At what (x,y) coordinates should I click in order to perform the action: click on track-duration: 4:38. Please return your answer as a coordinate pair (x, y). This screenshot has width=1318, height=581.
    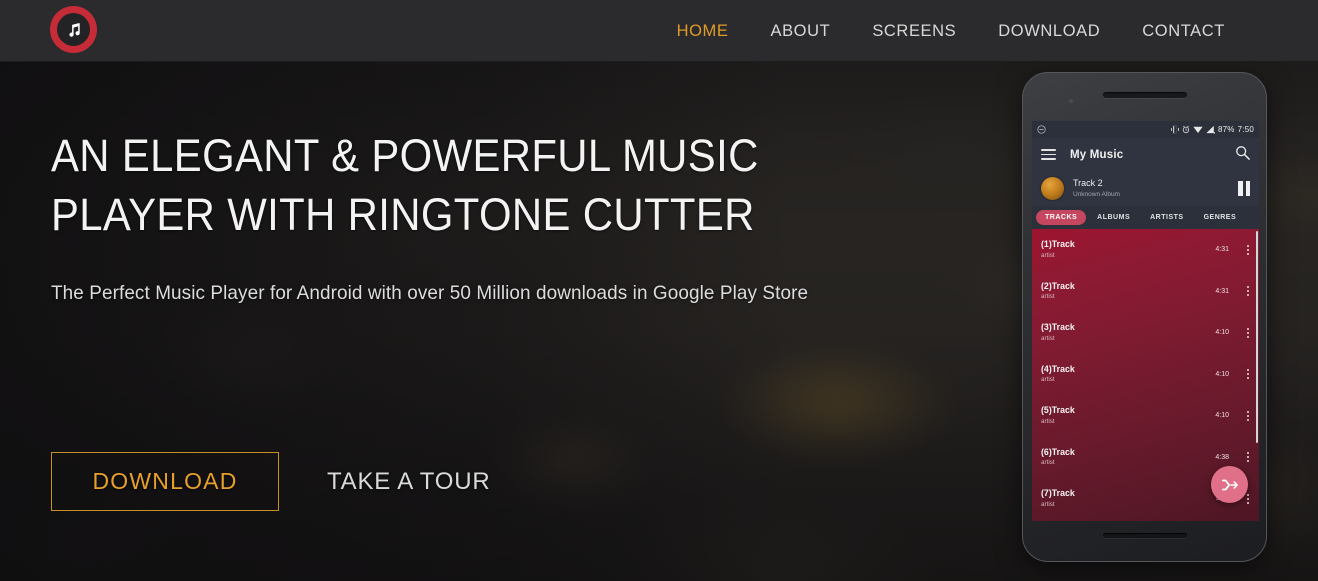
    Looking at the image, I should click on (1222, 457).